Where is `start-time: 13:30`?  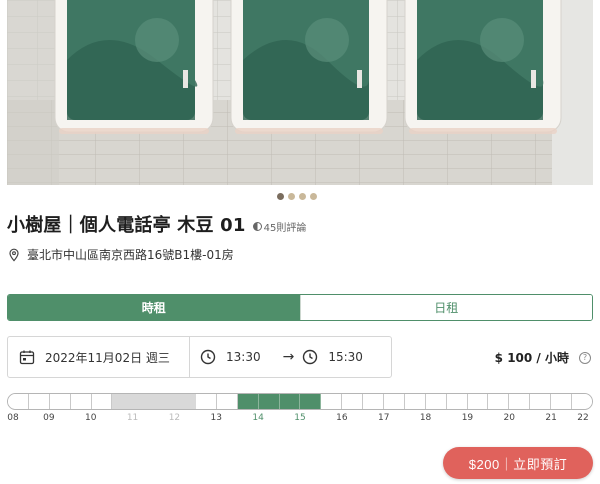
start-time: 13:30 is located at coordinates (243, 357).